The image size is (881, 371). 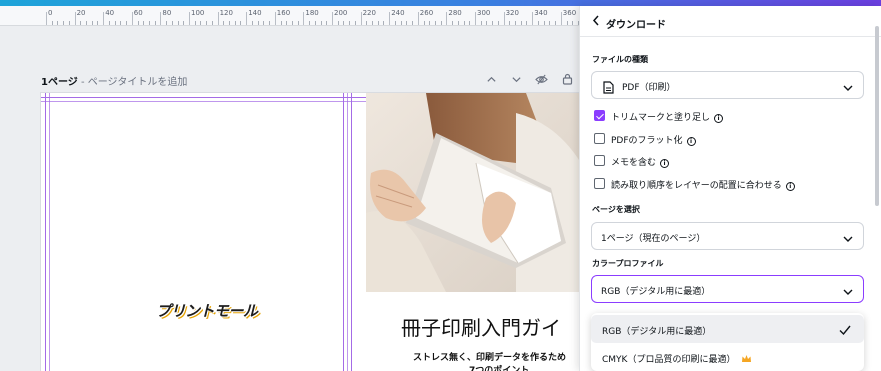 I want to click on page-title-placeholder: ページタイトルを追加, so click(x=138, y=82).